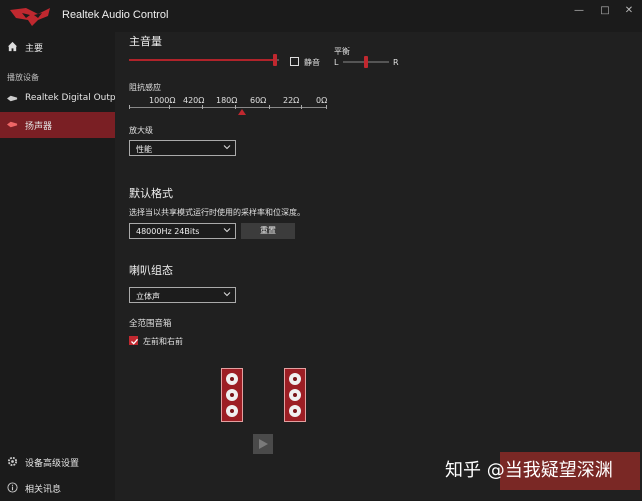  What do you see at coordinates (268, 231) in the screenshot?
I see `reset-button: 重置` at bounding box center [268, 231].